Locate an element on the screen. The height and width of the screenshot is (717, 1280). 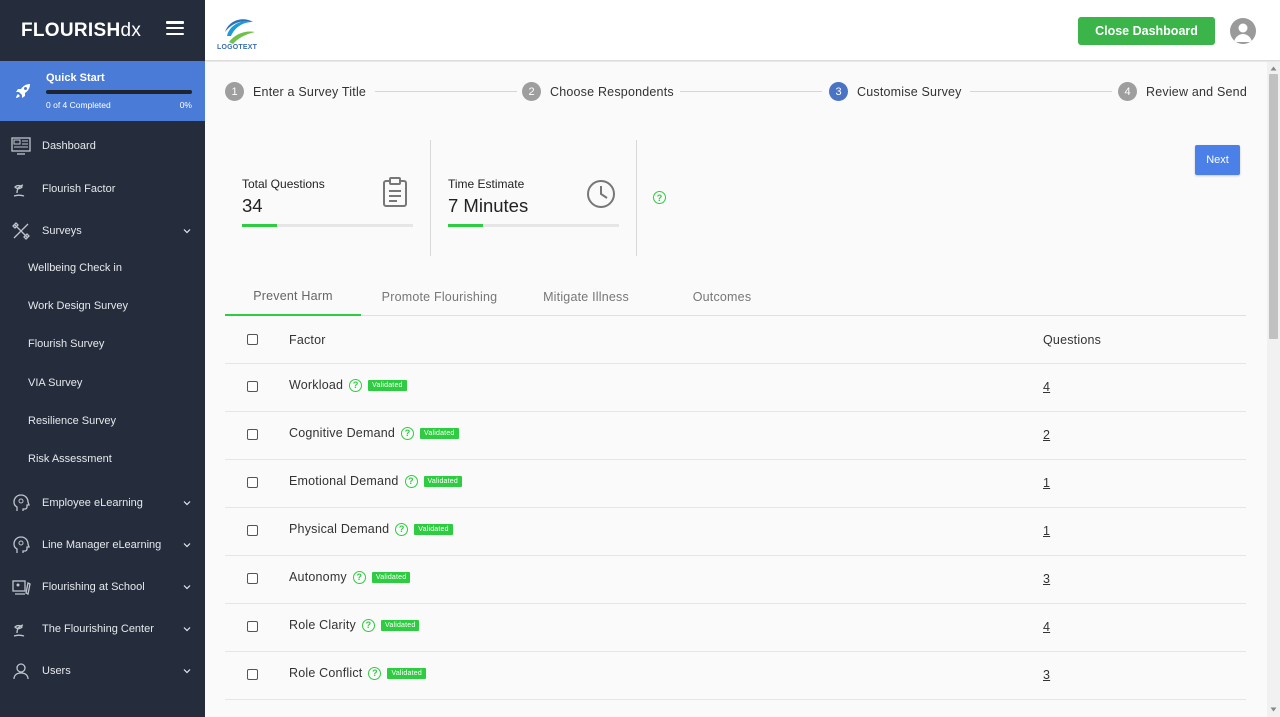
quick-start-progress-bar is located at coordinates (119, 92).